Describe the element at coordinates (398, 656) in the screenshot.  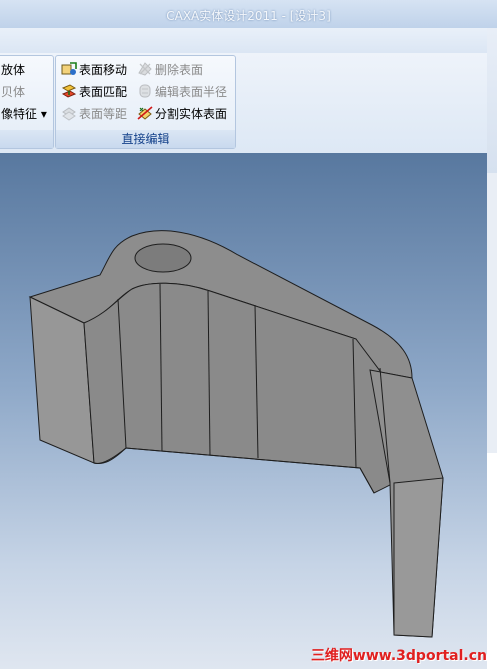
I see `watermark: 三维网www.3dportal.cn` at that location.